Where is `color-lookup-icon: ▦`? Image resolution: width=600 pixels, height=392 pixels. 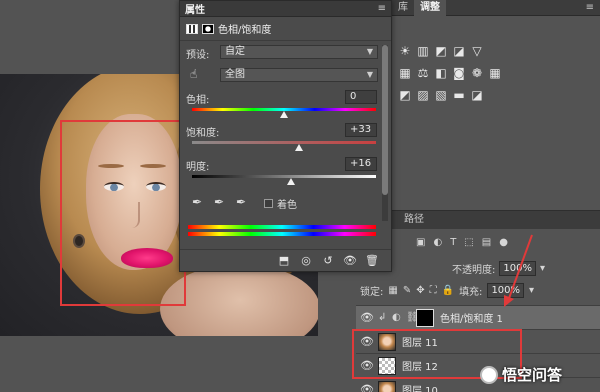
color-lookup-icon: ▦ is located at coordinates (495, 73).